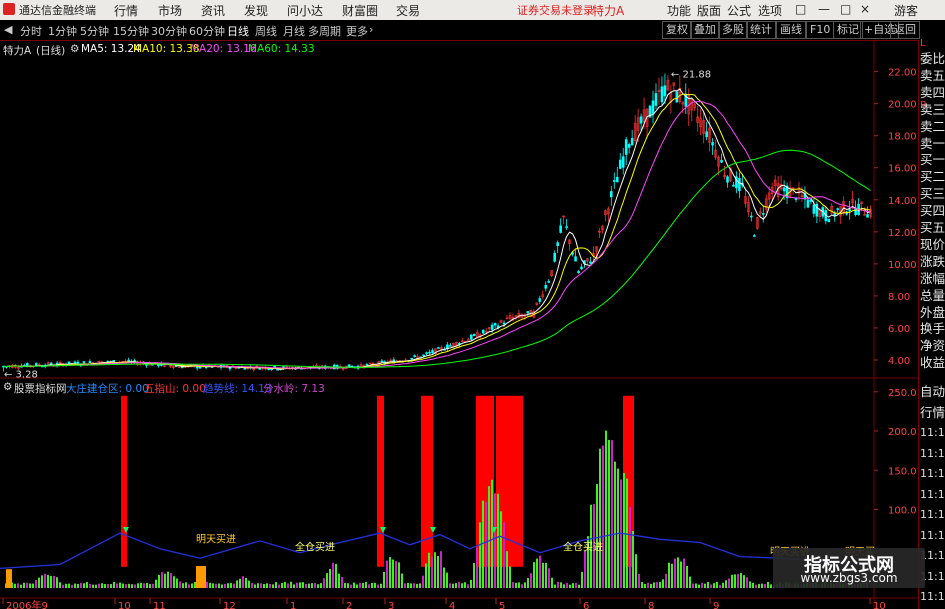 This screenshot has width=945, height=609. Describe the element at coordinates (849, 578) in the screenshot. I see `watermark-url: www.zbgs3.com` at that location.